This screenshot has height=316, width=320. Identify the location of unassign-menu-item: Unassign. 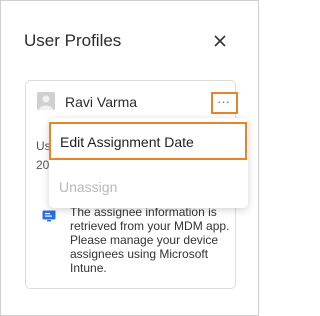
(88, 187).